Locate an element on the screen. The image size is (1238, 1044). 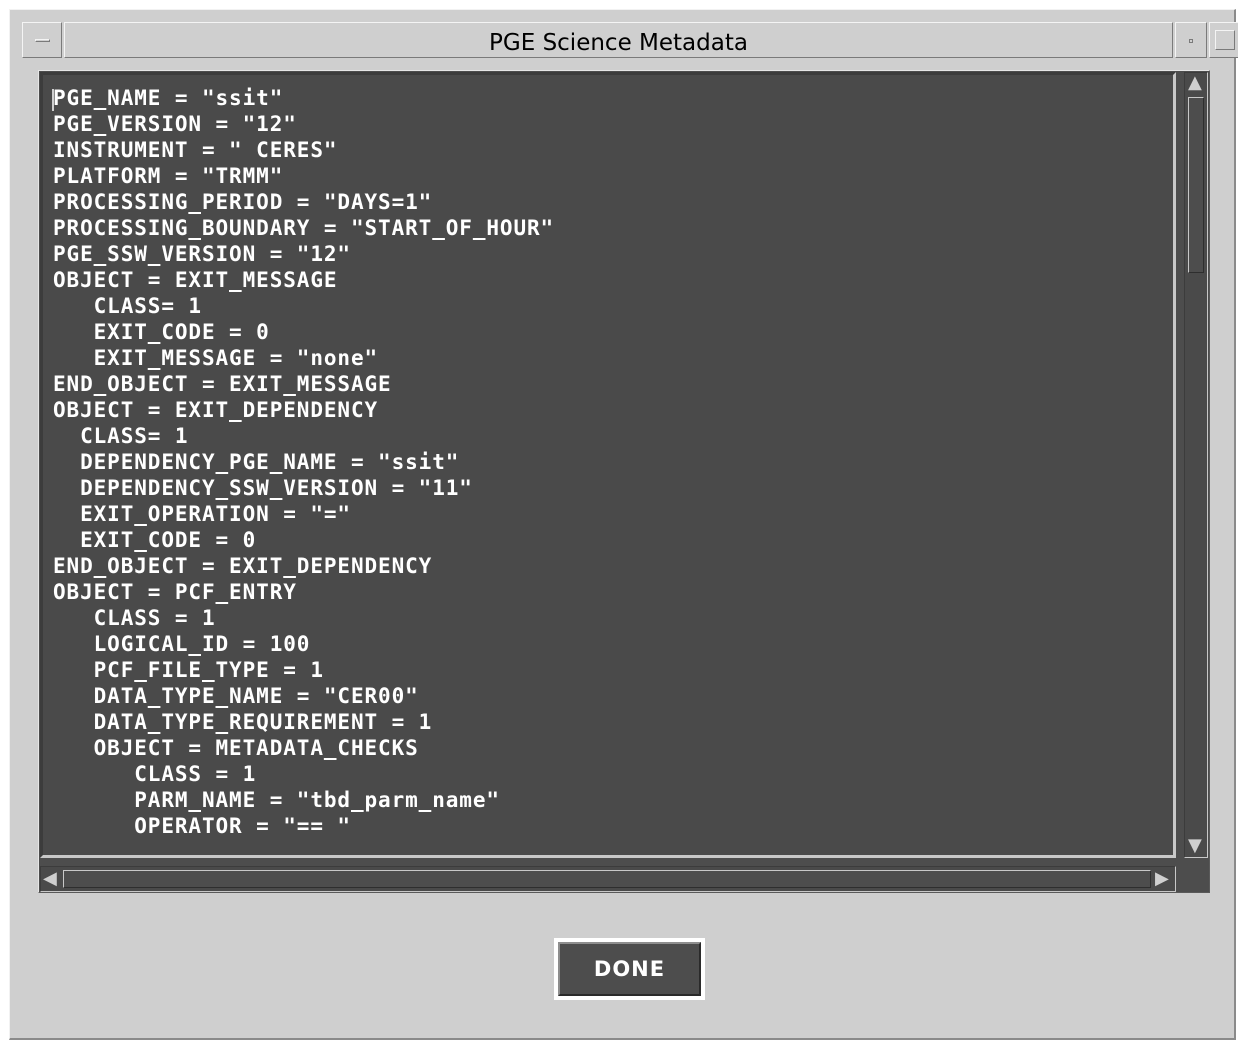
metadata-line: LOGICAL_ID = 100 is located at coordinates (202, 644).